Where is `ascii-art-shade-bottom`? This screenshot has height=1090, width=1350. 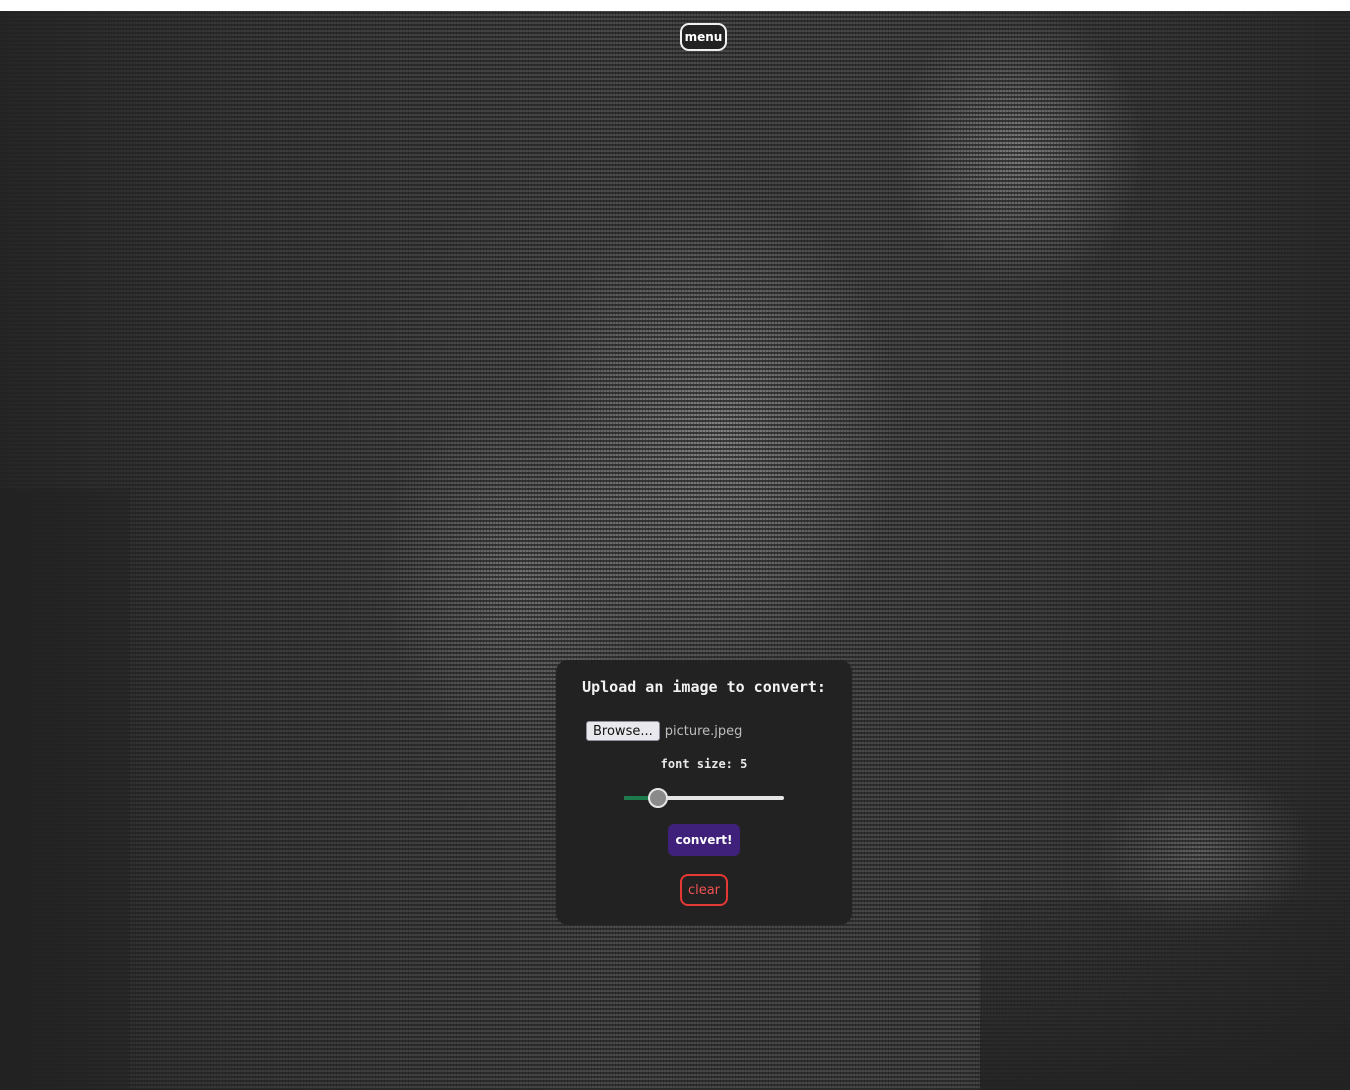 ascii-art-shade-bottom is located at coordinates (1165, 995).